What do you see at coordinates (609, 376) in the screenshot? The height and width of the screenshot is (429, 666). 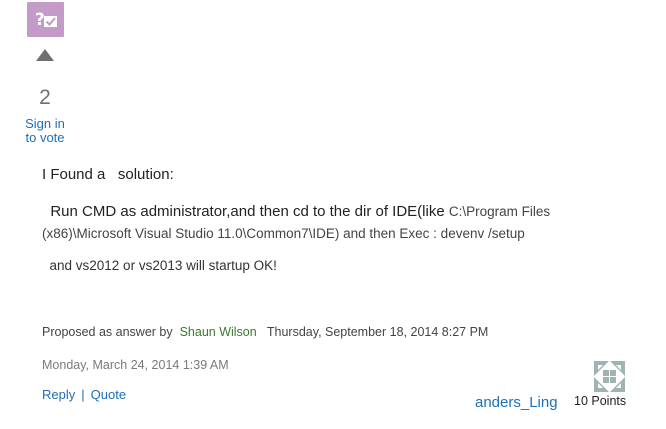 I see `identicon-avatar-icon` at bounding box center [609, 376].